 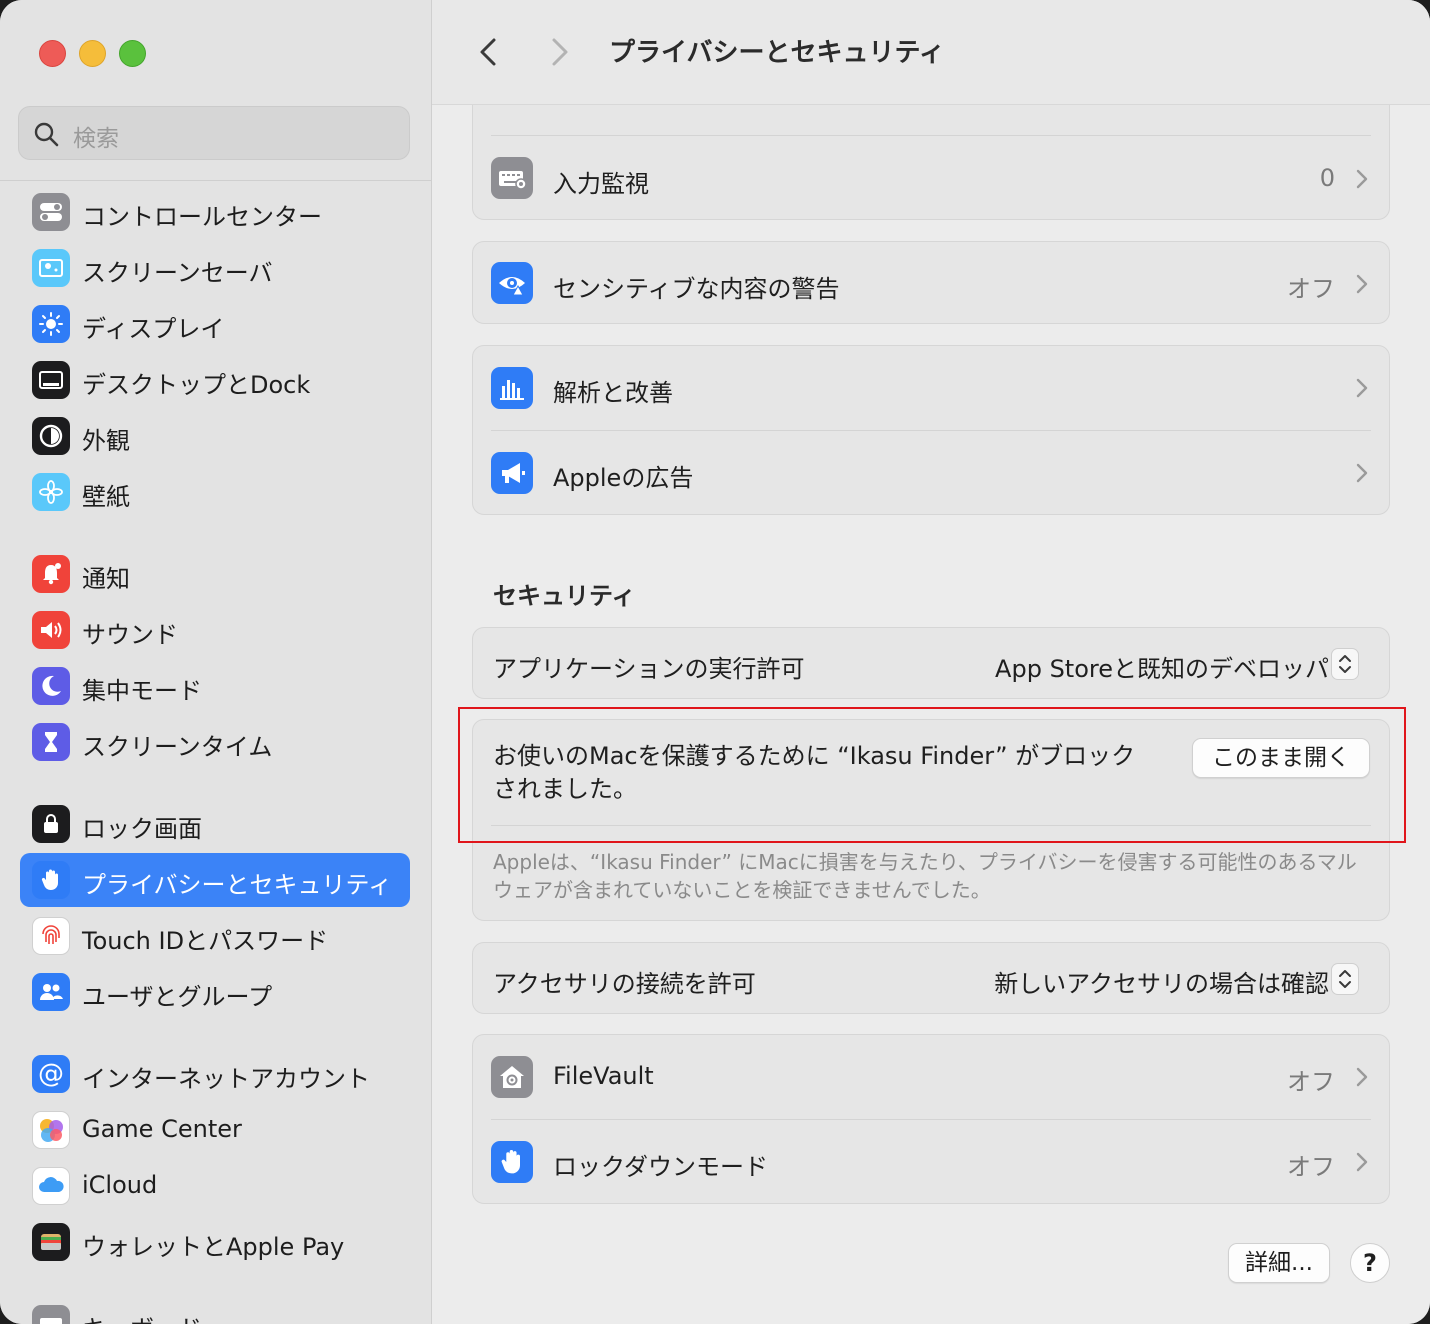 What do you see at coordinates (1327, 178) in the screenshot?
I see `row-value: 0` at bounding box center [1327, 178].